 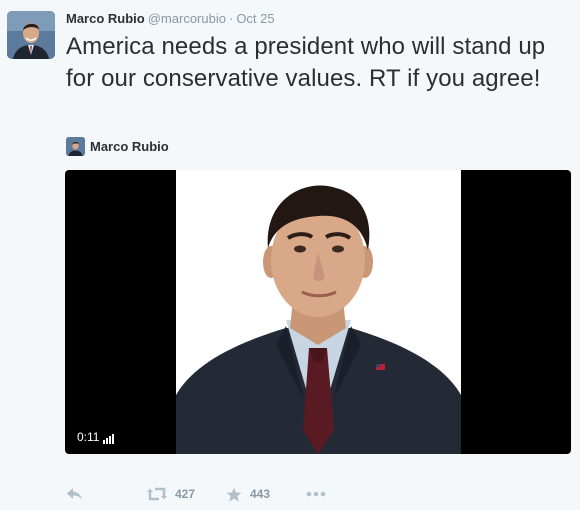 I want to click on retweet-count: 427, so click(x=185, y=494).